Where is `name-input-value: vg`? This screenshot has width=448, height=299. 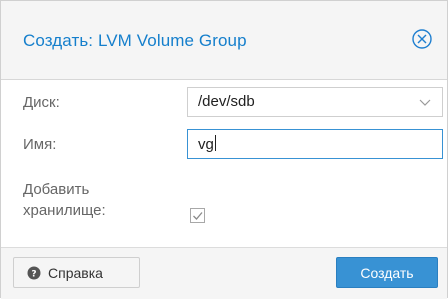 name-input-value: vg is located at coordinates (207, 144).